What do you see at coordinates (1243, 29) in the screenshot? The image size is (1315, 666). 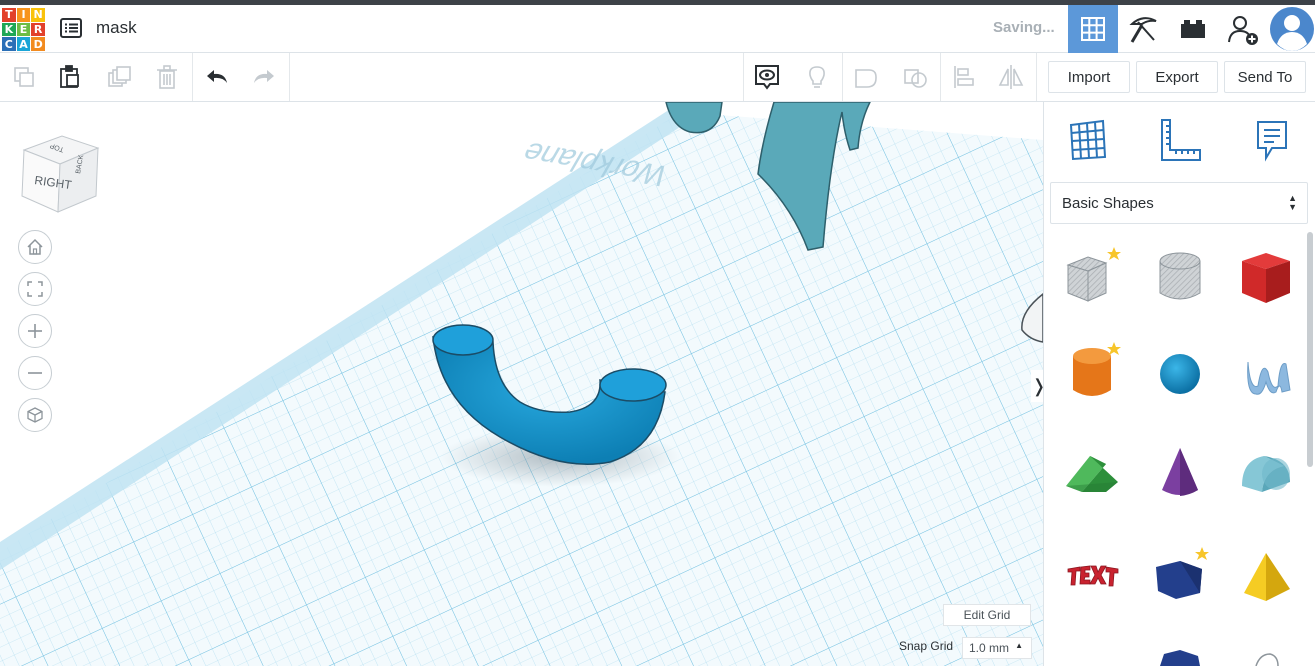 I see `invite-user-icon` at bounding box center [1243, 29].